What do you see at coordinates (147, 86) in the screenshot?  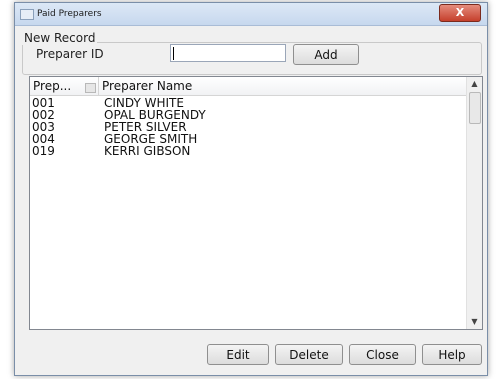 I see `column-header-preparer-name: Preparer Name` at bounding box center [147, 86].